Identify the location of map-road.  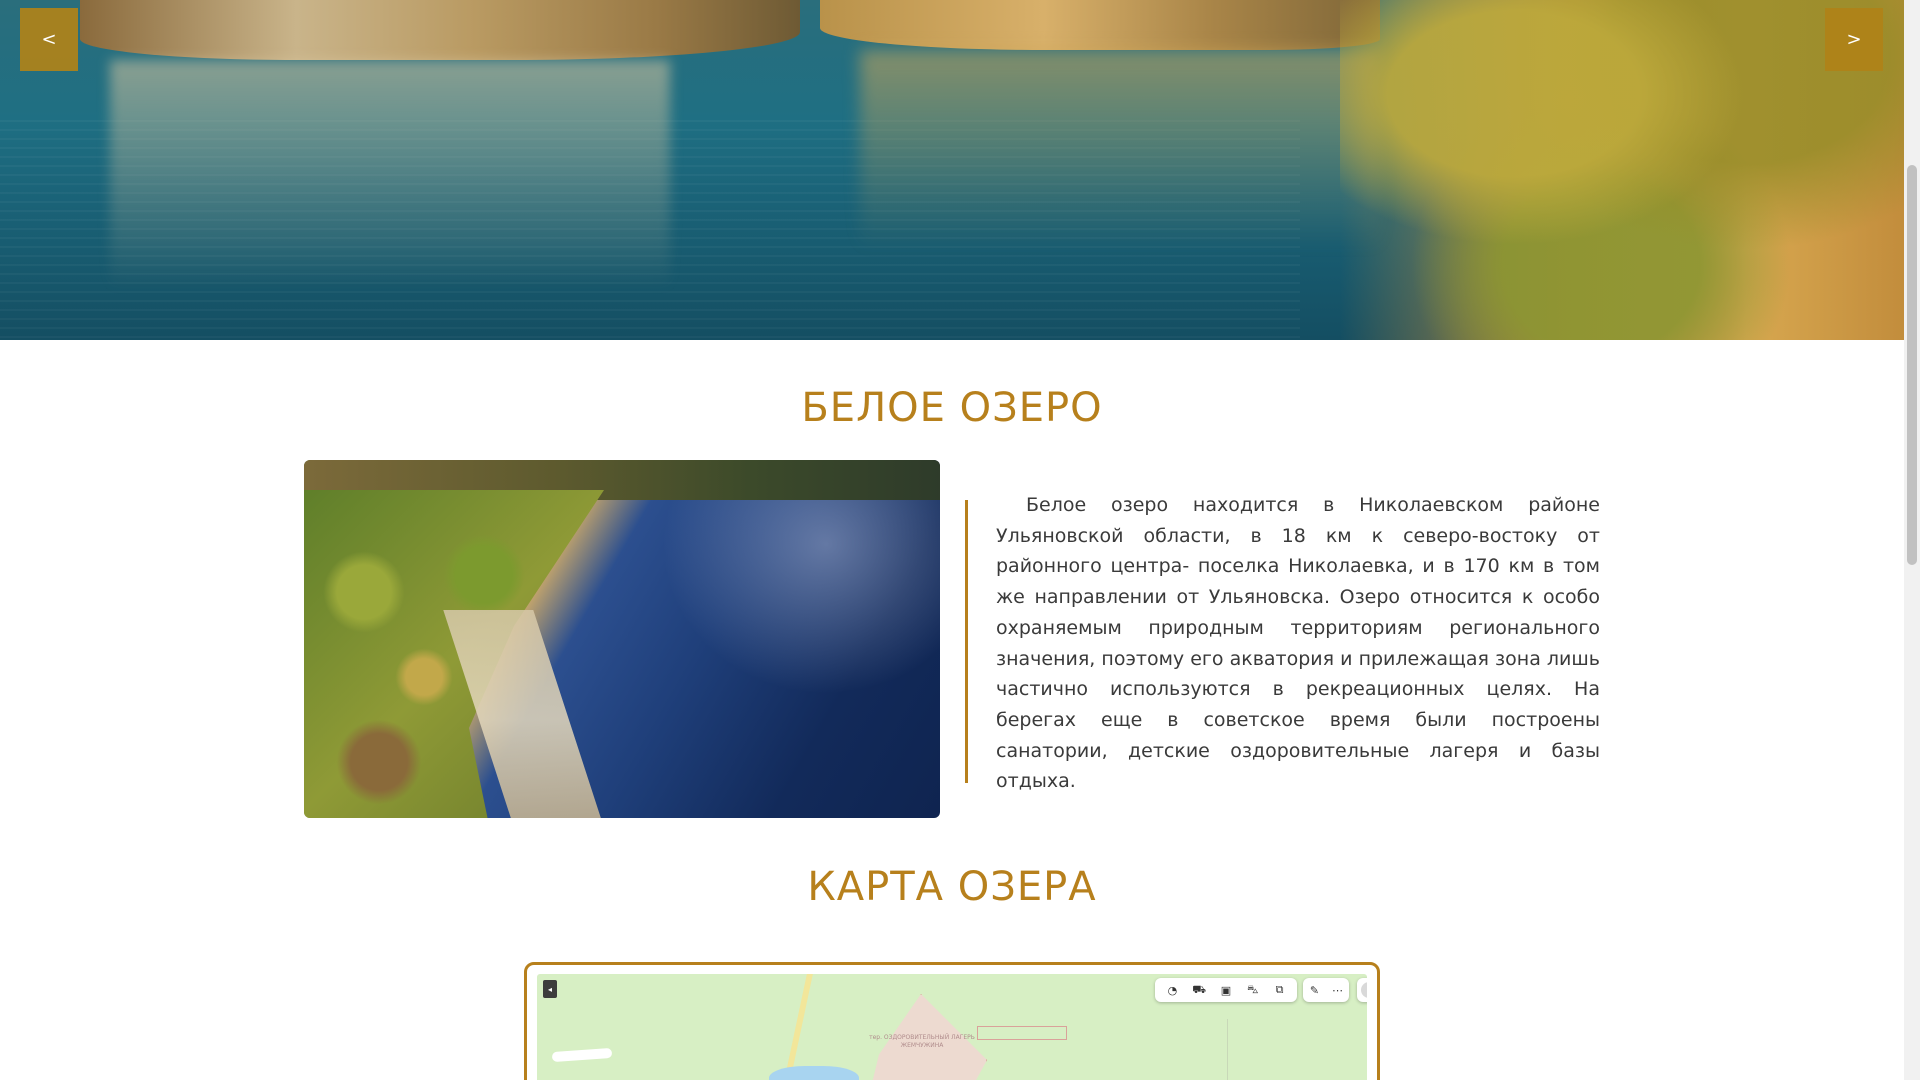
(795, 1027).